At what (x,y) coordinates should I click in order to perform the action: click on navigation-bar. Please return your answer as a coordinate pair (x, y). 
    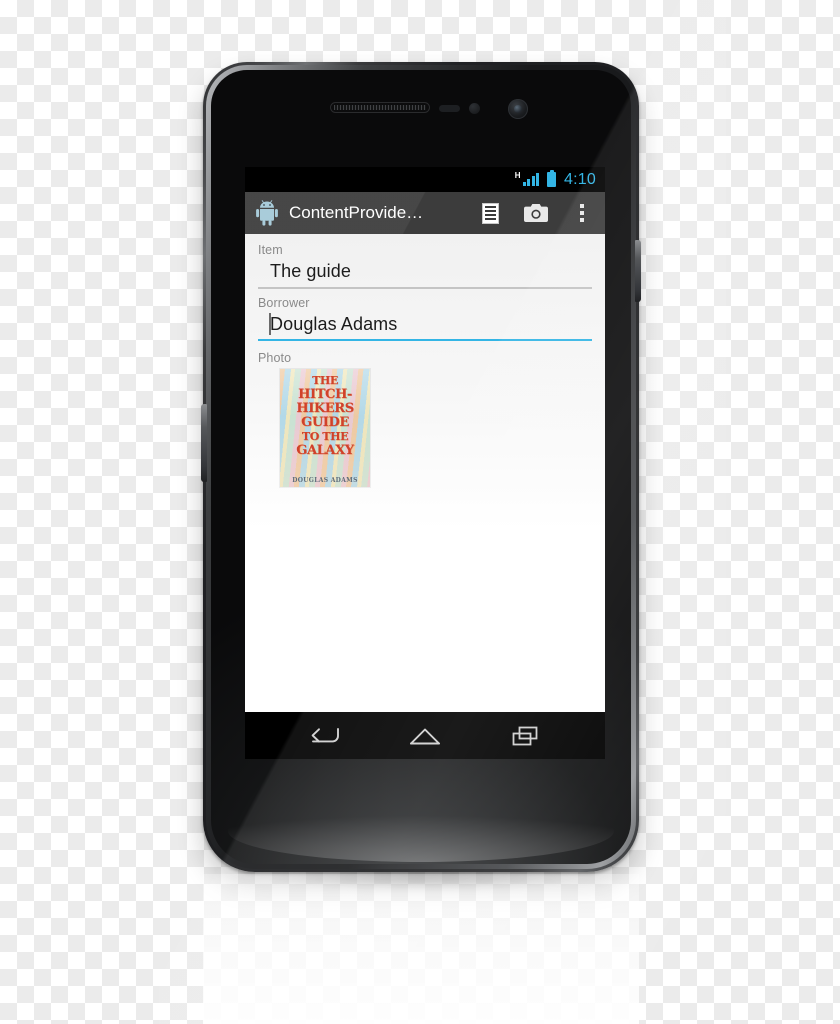
    Looking at the image, I should click on (425, 735).